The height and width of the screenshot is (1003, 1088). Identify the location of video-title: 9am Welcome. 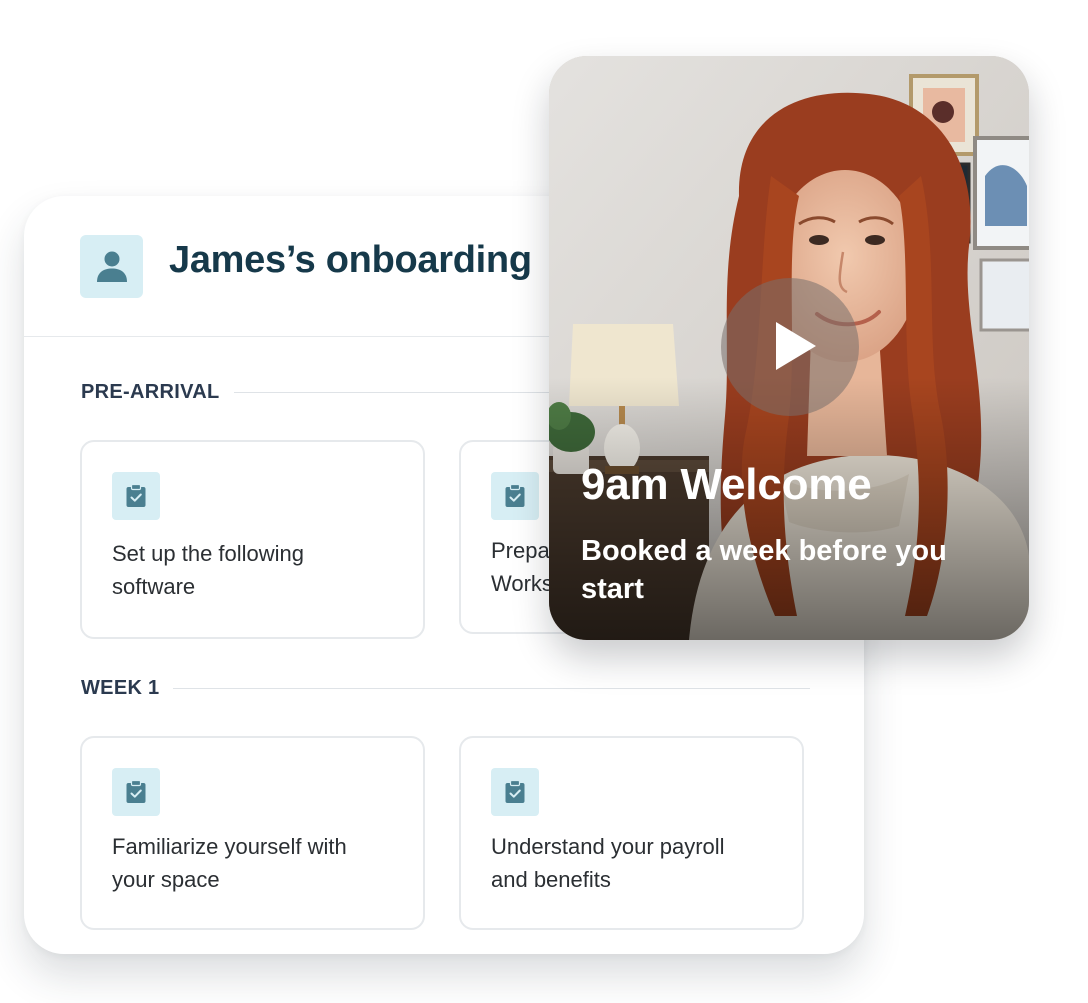
(726, 484).